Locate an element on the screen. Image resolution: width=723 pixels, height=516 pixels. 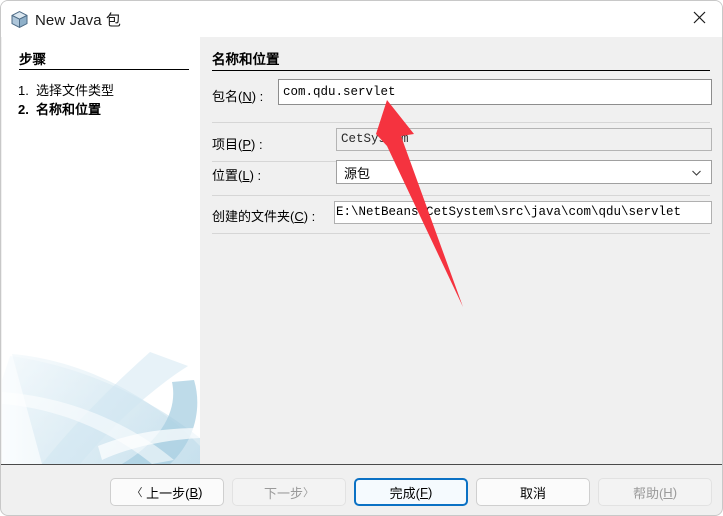
help-button: 帮助(H) is located at coordinates (655, 492).